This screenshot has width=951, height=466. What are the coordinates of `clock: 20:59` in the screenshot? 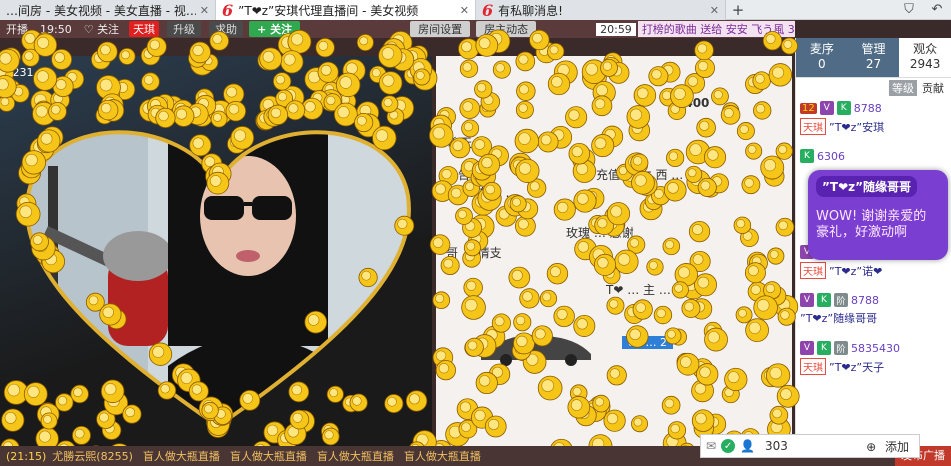 It's located at (616, 29).